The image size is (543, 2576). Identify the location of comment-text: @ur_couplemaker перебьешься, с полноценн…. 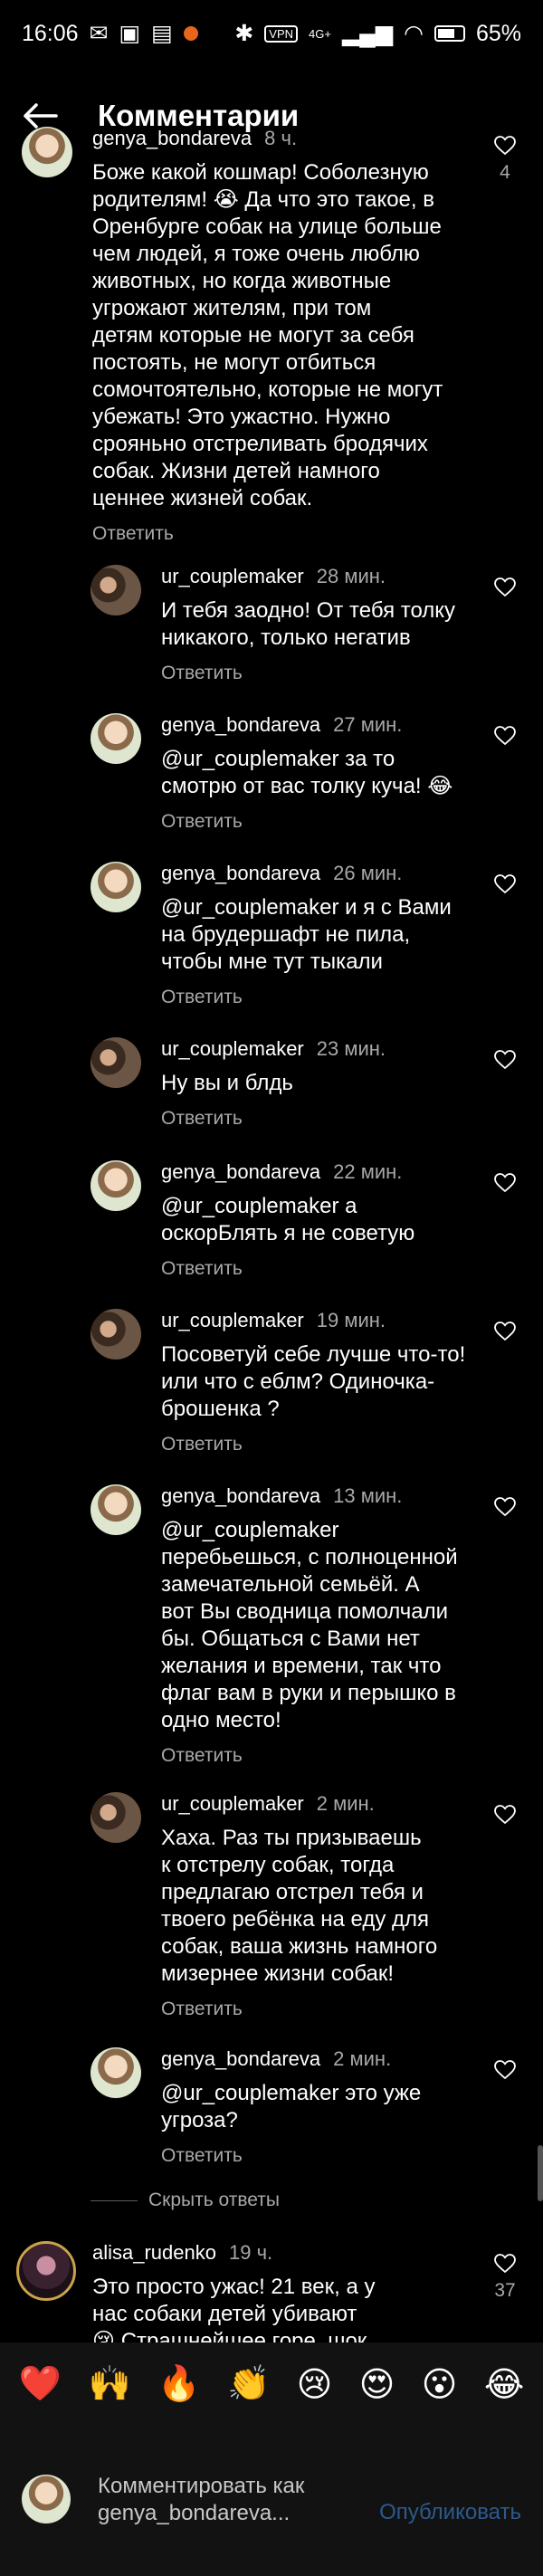
(309, 1625).